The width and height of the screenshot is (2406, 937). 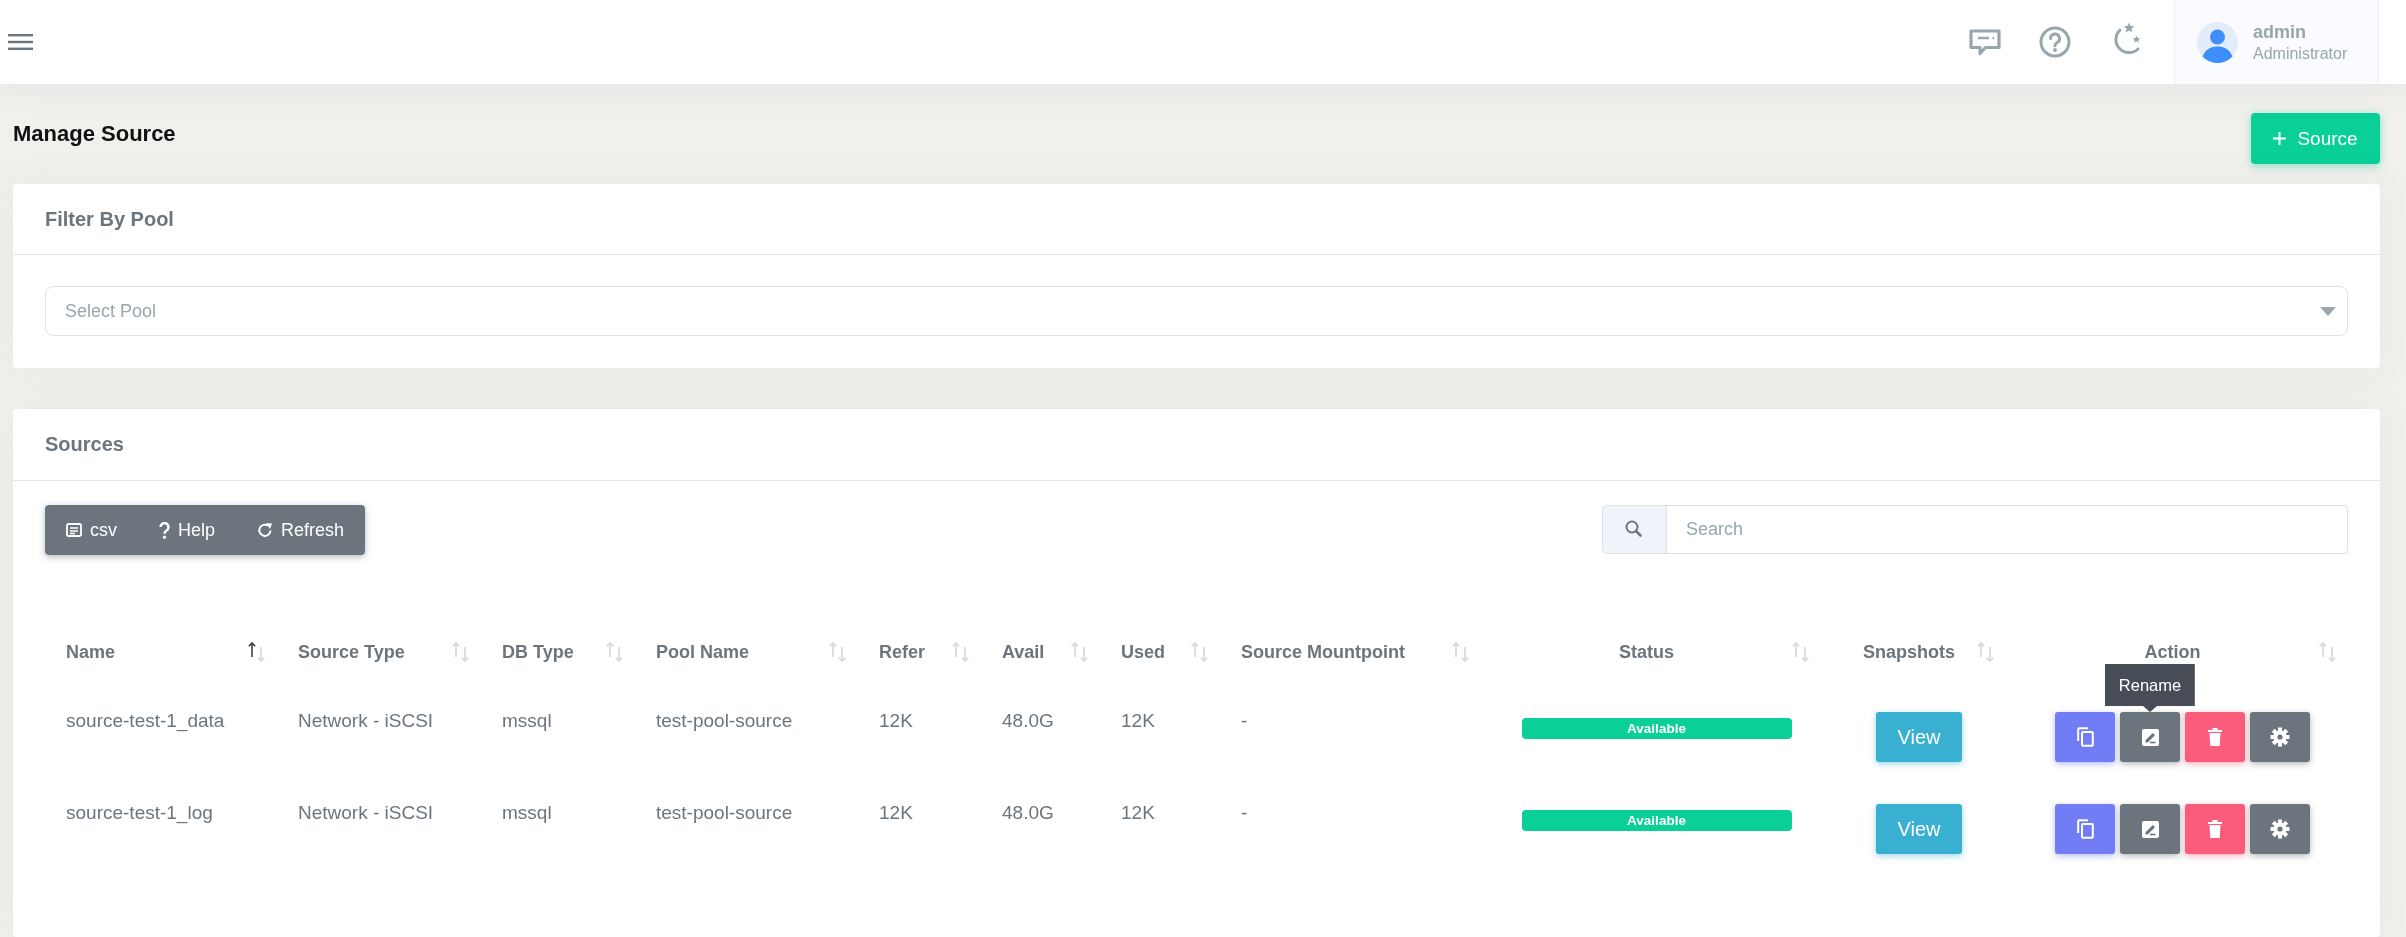 I want to click on help-icon, so click(x=2055, y=42).